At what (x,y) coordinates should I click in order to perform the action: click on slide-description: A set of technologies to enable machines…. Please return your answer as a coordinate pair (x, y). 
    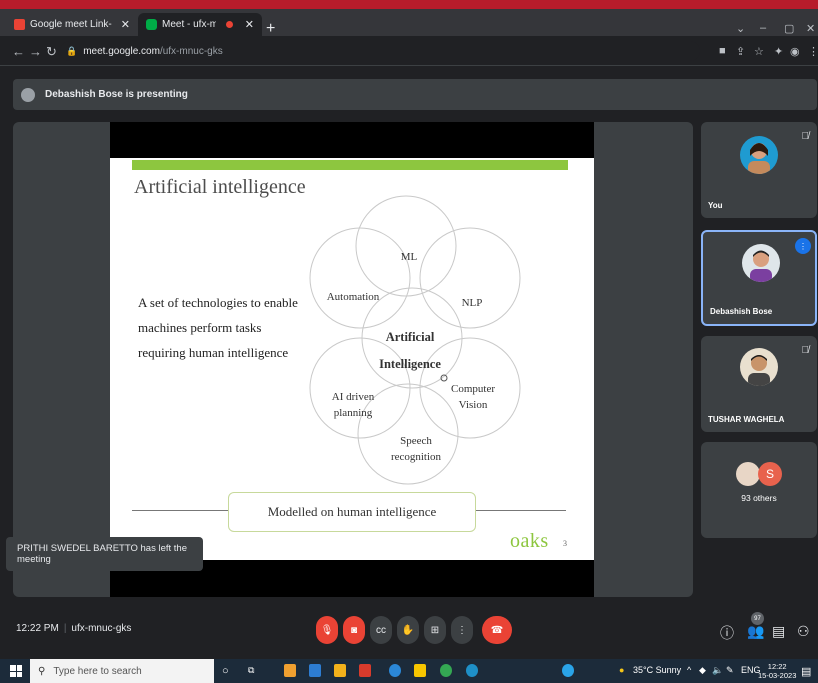
    Looking at the image, I should click on (218, 327).